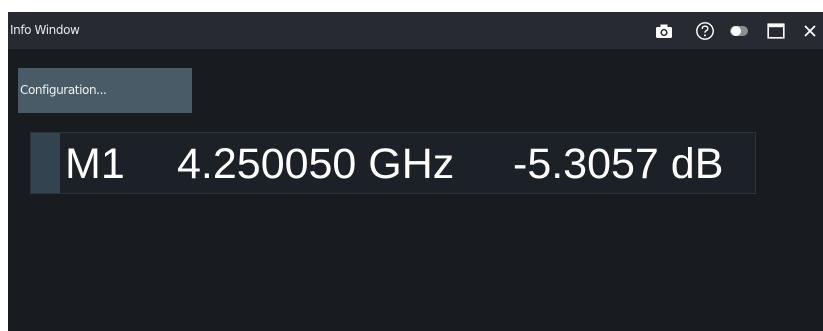  I want to click on help-button, so click(705, 31).